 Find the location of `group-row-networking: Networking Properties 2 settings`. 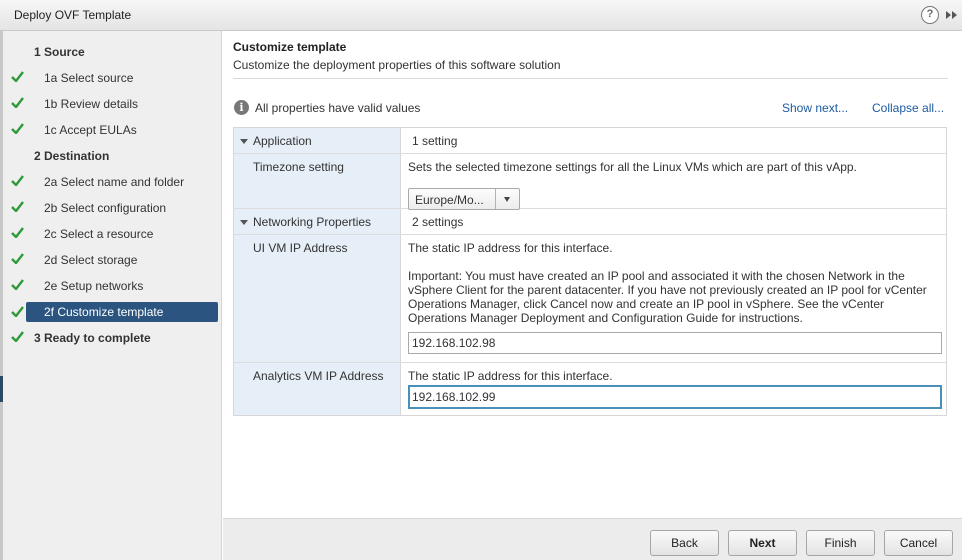

group-row-networking: Networking Properties 2 settings is located at coordinates (590, 222).